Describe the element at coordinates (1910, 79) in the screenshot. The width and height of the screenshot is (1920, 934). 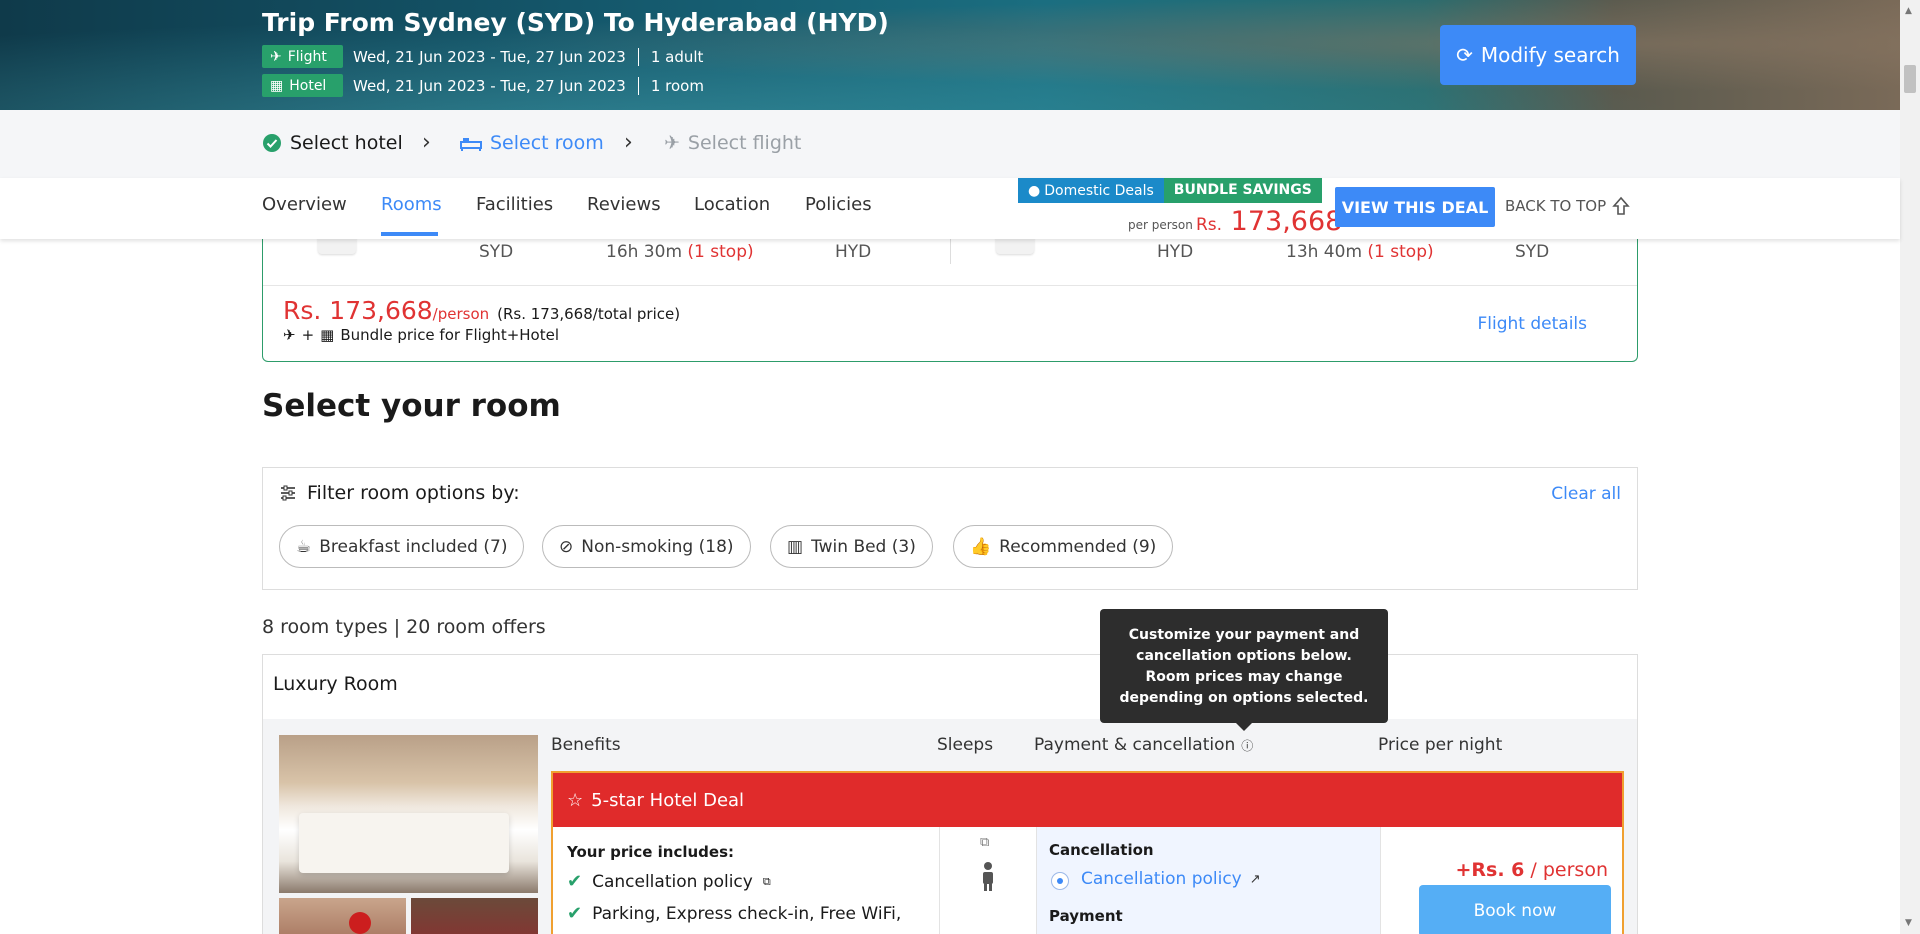
I see `scrollbar-thumb` at that location.